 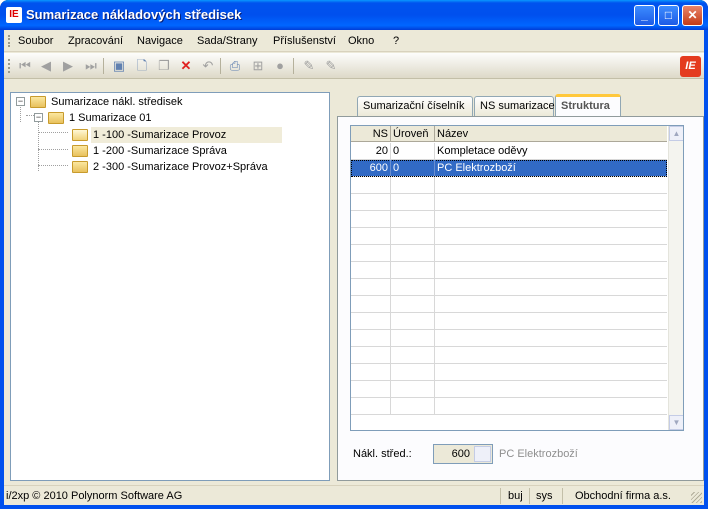 What do you see at coordinates (160, 41) in the screenshot?
I see `menu-navigace: Navigace` at bounding box center [160, 41].